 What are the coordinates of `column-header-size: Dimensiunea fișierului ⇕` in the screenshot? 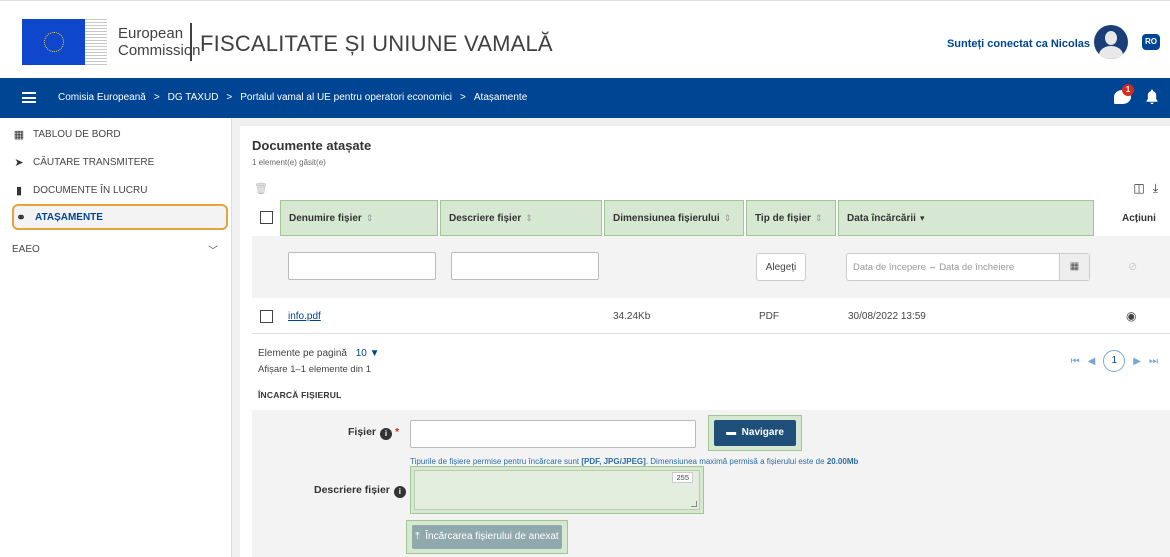 It's located at (674, 218).